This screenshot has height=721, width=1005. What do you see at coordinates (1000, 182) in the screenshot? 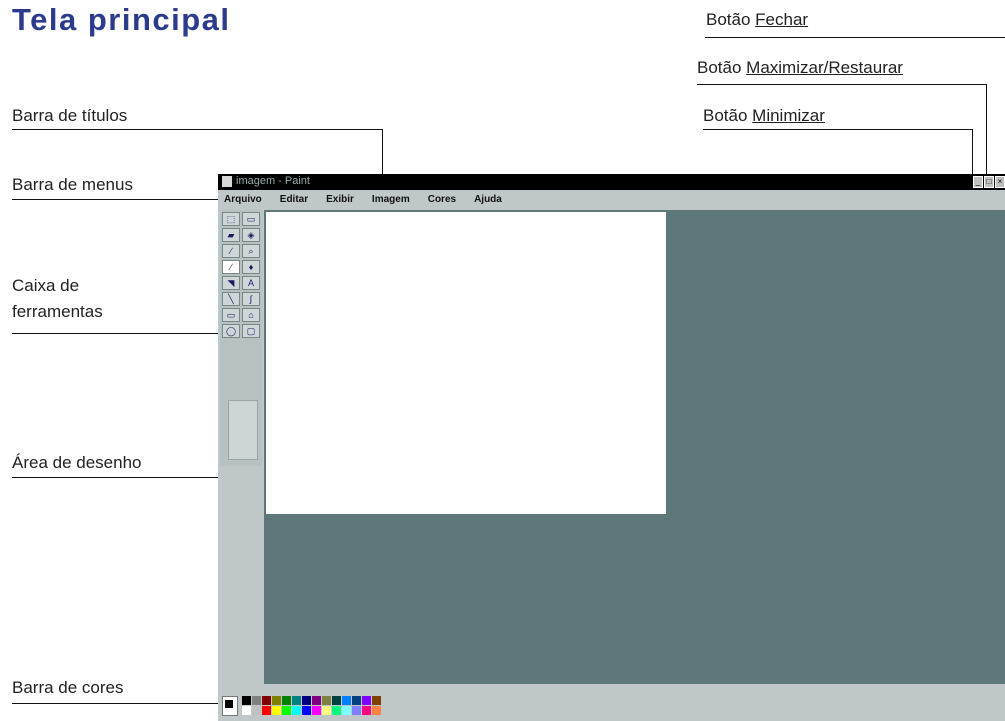
I see `close-button: ×` at bounding box center [1000, 182].